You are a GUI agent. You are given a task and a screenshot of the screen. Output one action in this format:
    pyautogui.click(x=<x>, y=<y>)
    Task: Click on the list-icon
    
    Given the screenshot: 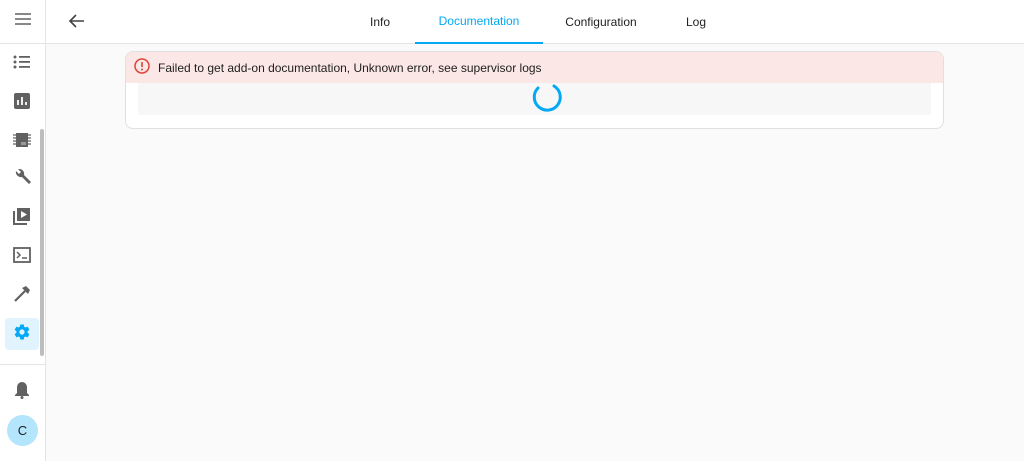 What is the action you would take?
    pyautogui.click(x=22, y=64)
    